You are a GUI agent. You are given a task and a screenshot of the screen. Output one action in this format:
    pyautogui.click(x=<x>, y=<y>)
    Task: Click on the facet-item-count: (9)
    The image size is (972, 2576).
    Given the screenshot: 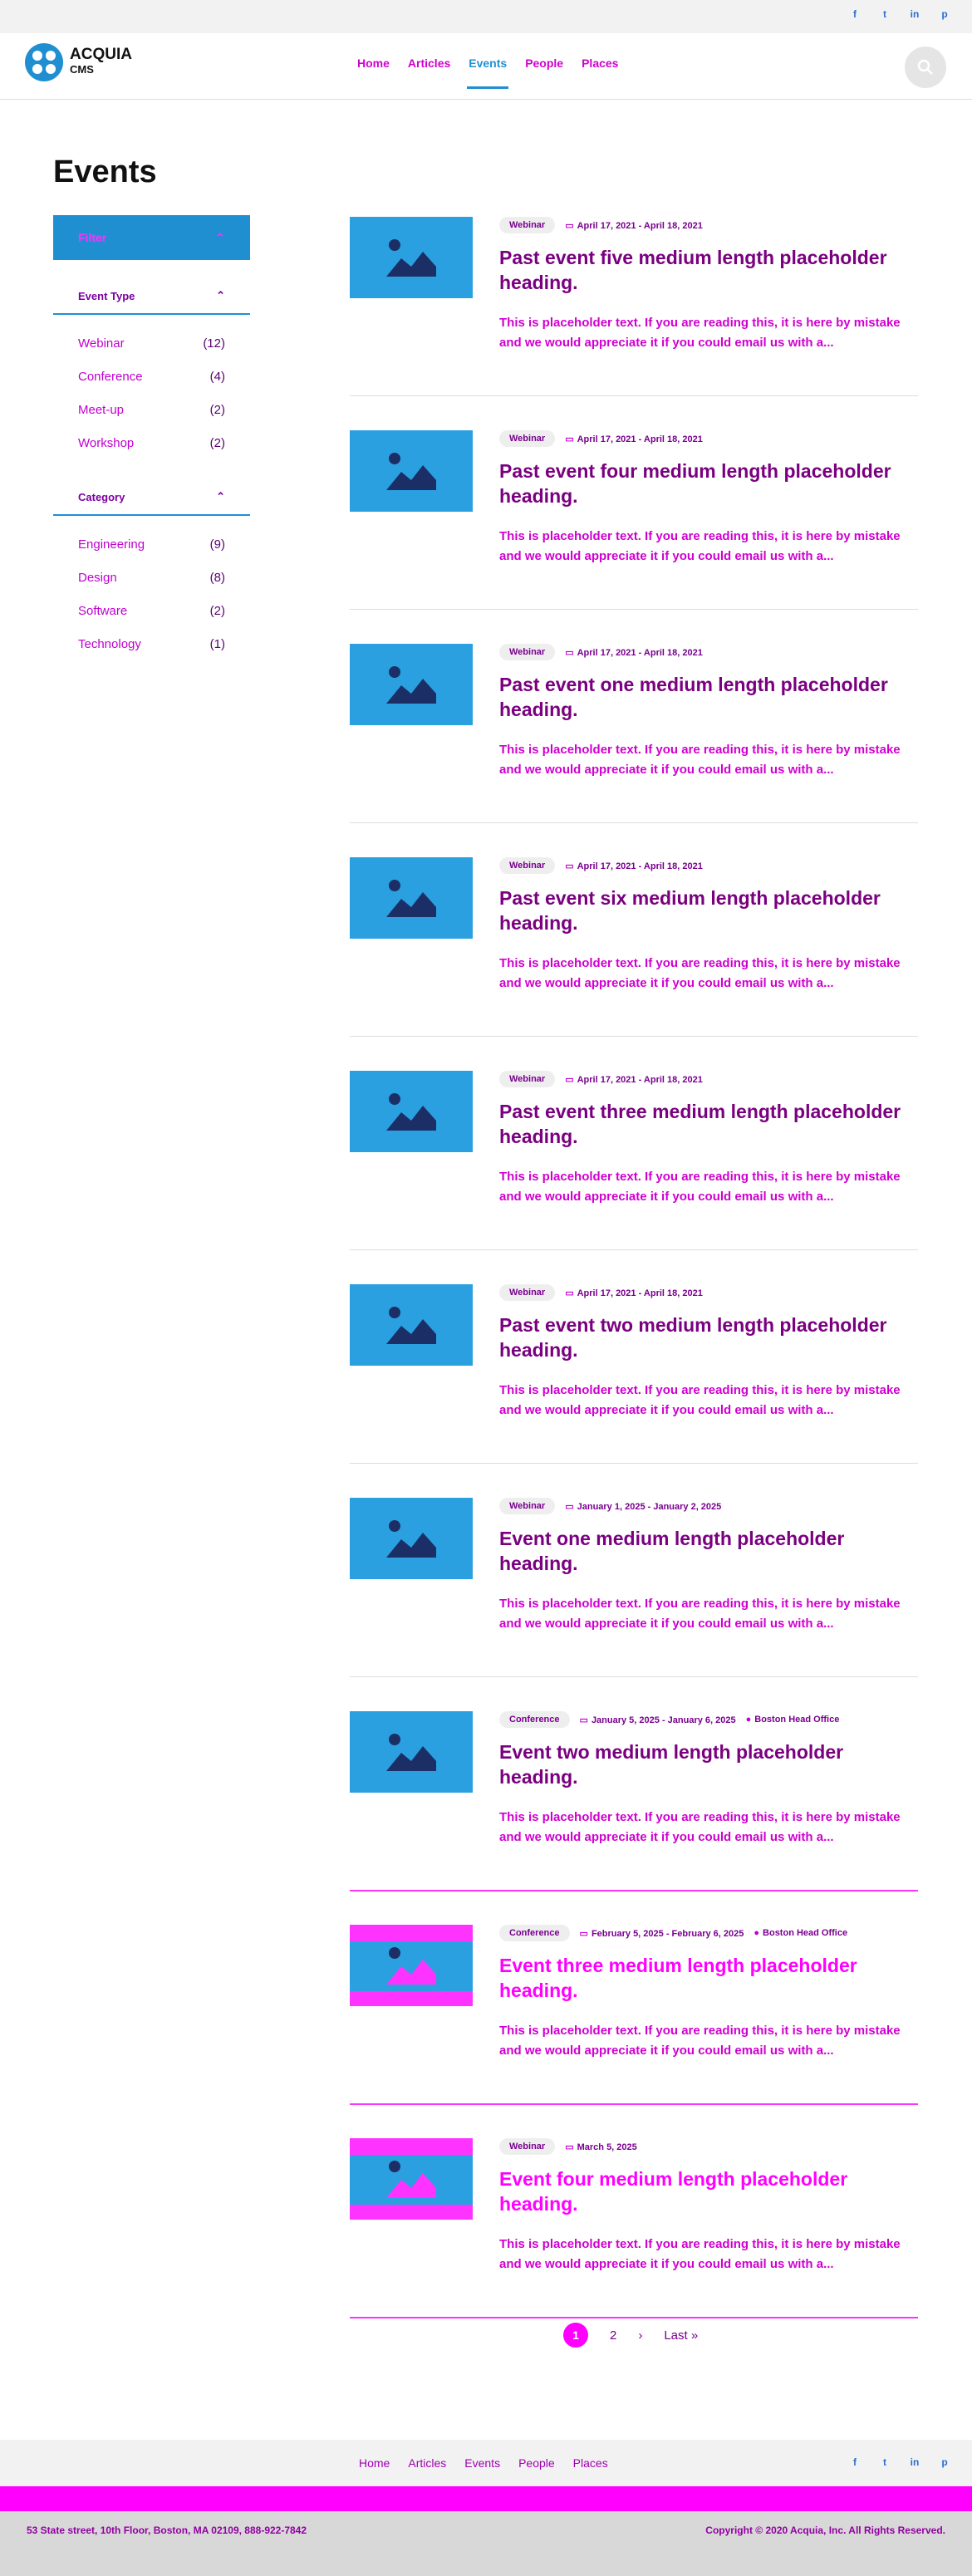 What is the action you would take?
    pyautogui.click(x=217, y=544)
    